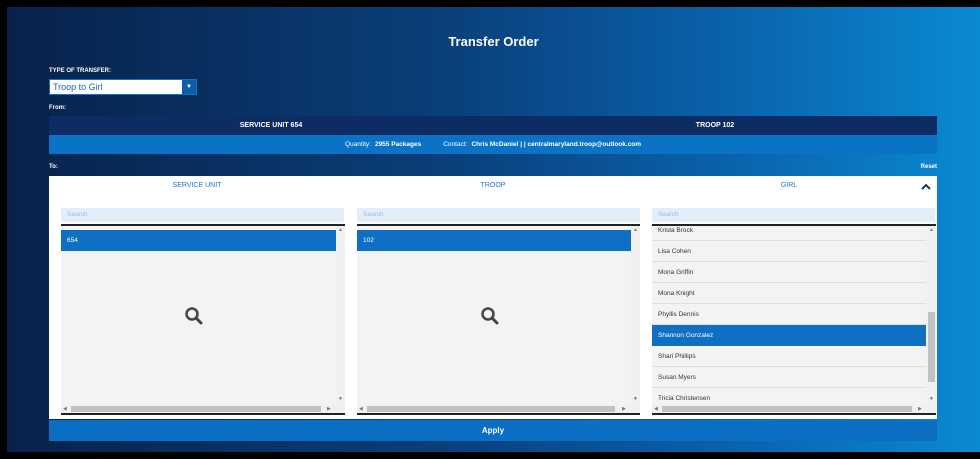 This screenshot has height=459, width=980. What do you see at coordinates (357, 144) in the screenshot?
I see `quantity-label: Quantity:` at bounding box center [357, 144].